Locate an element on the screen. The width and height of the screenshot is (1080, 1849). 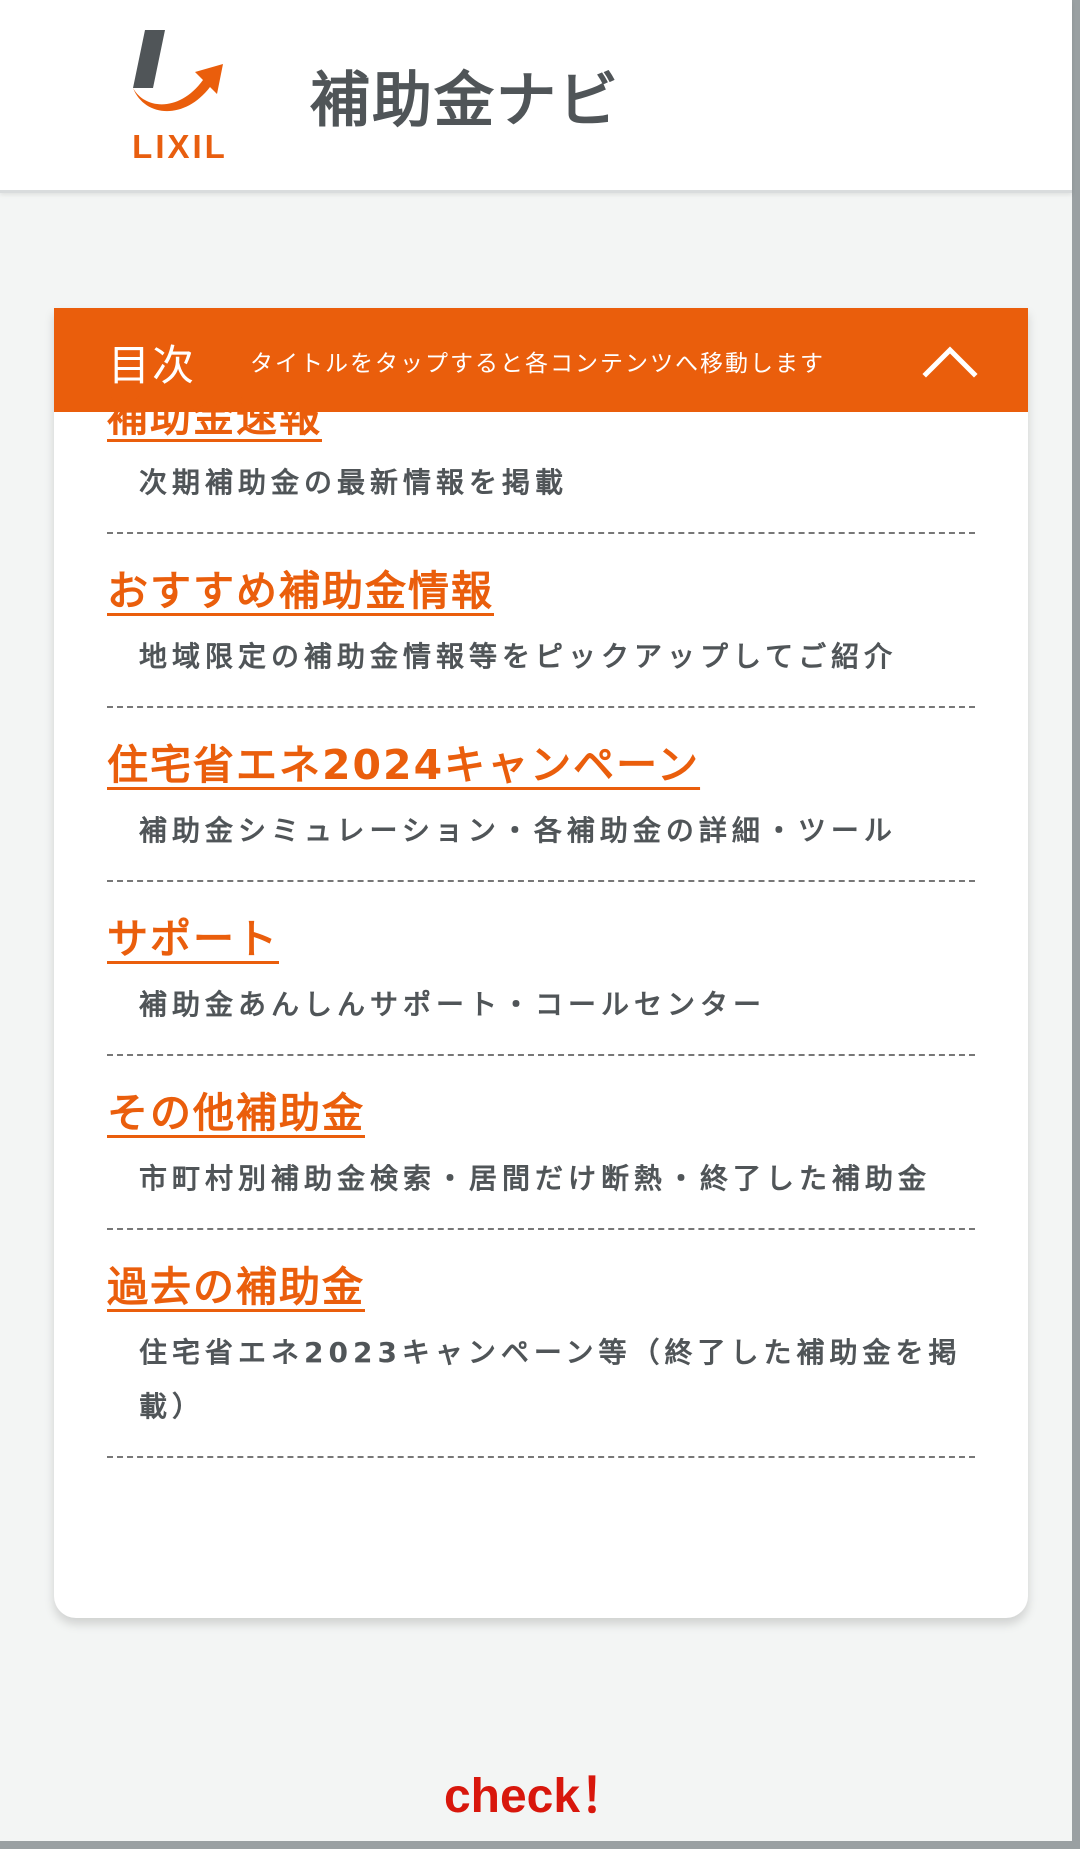
lixil-logo: LIXIL is located at coordinates (180, 97).